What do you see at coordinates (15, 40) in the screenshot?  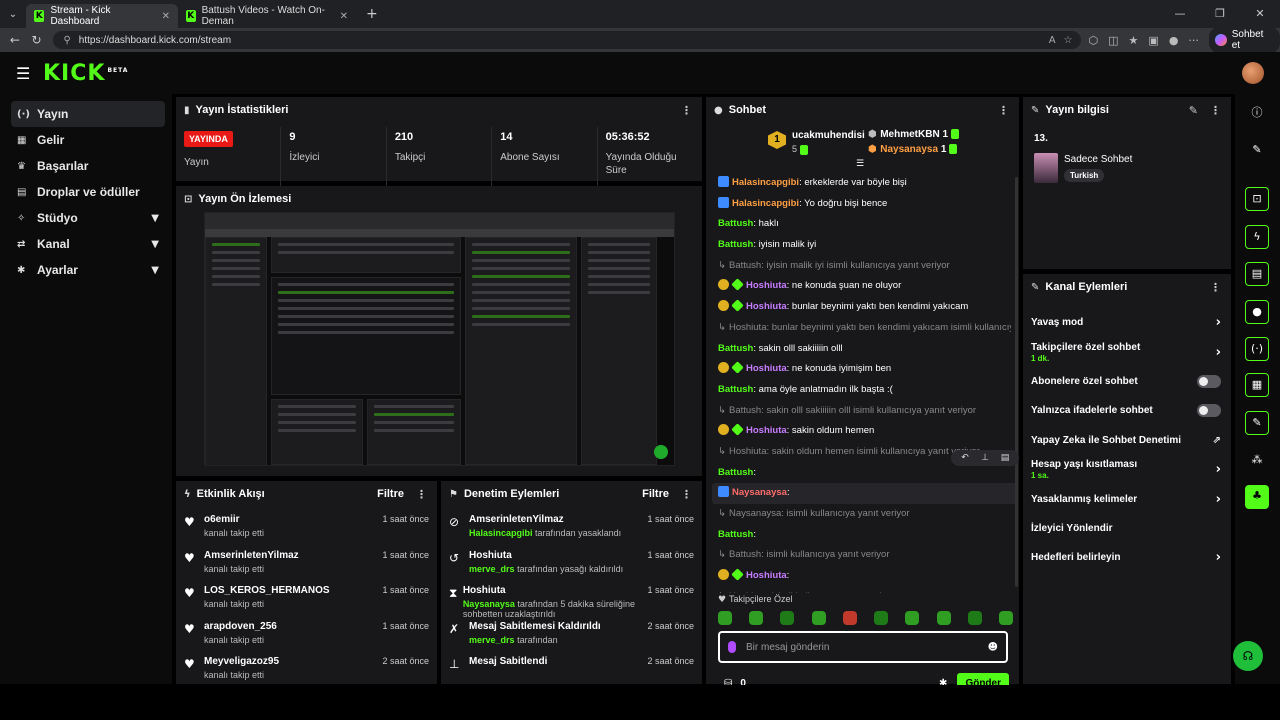 I see `back-icon: ←` at bounding box center [15, 40].